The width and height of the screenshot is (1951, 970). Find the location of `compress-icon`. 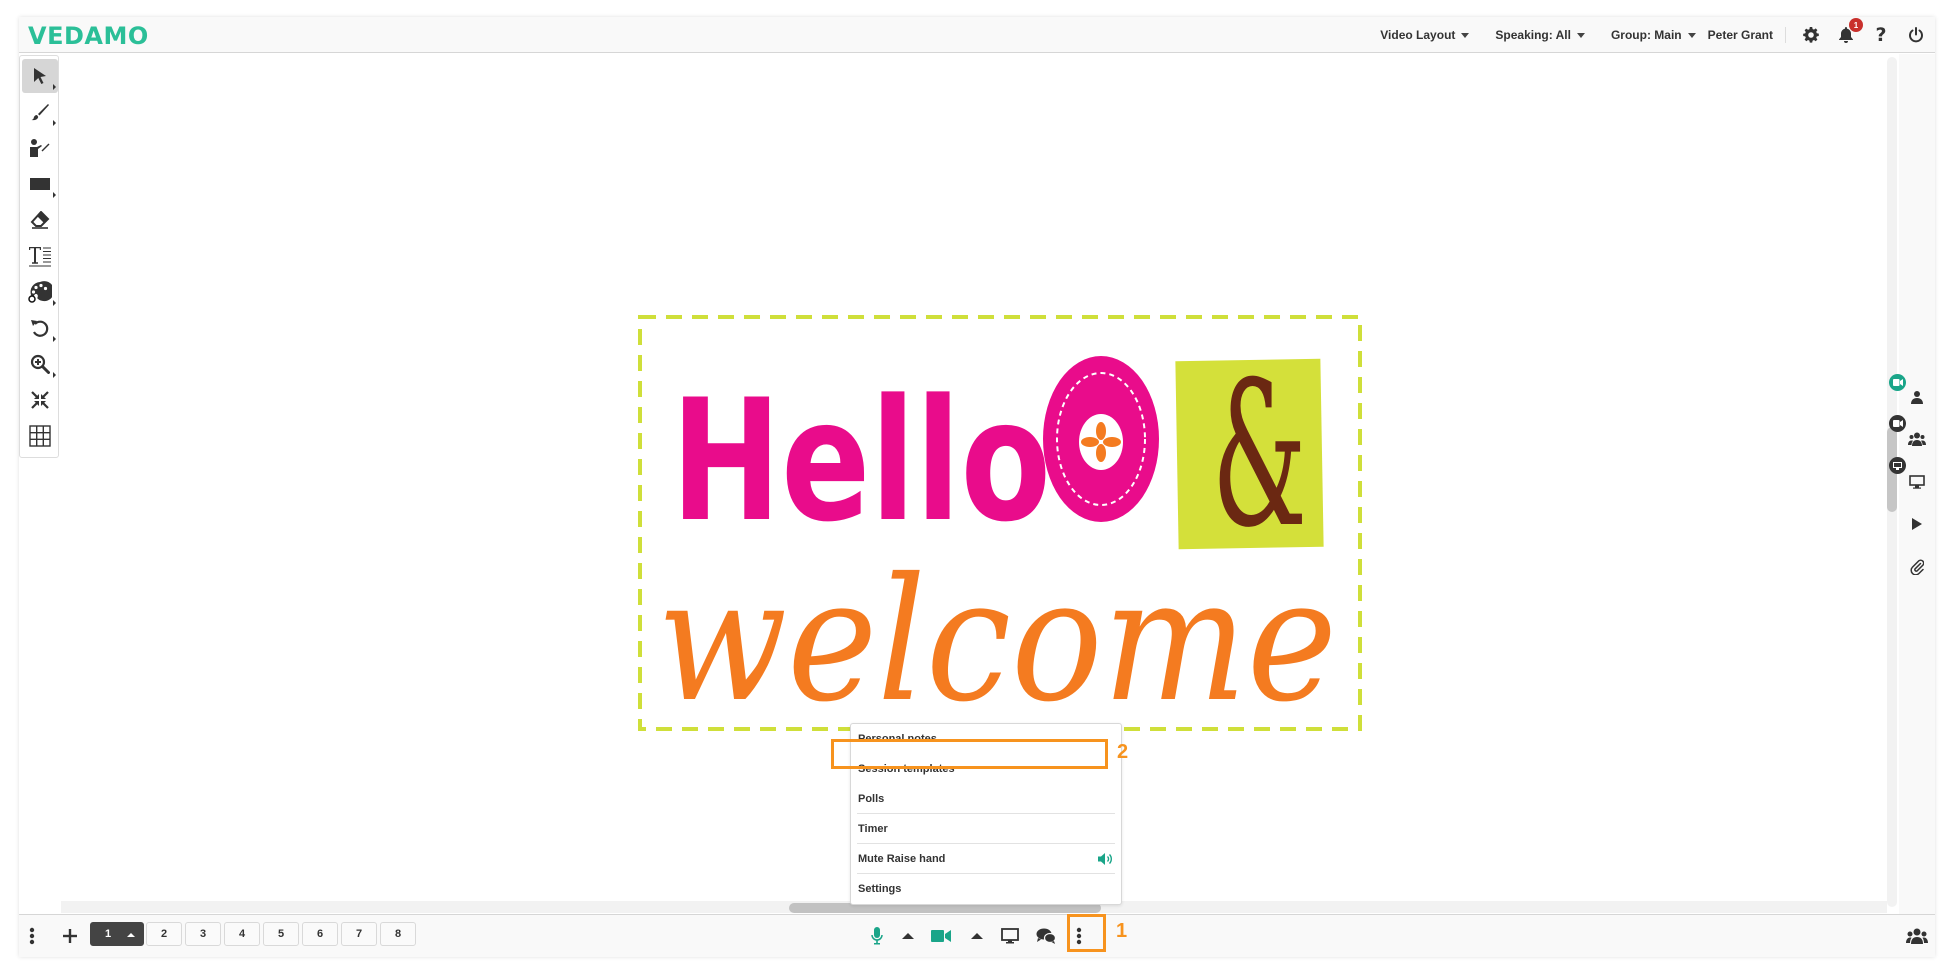

compress-icon is located at coordinates (40, 400).